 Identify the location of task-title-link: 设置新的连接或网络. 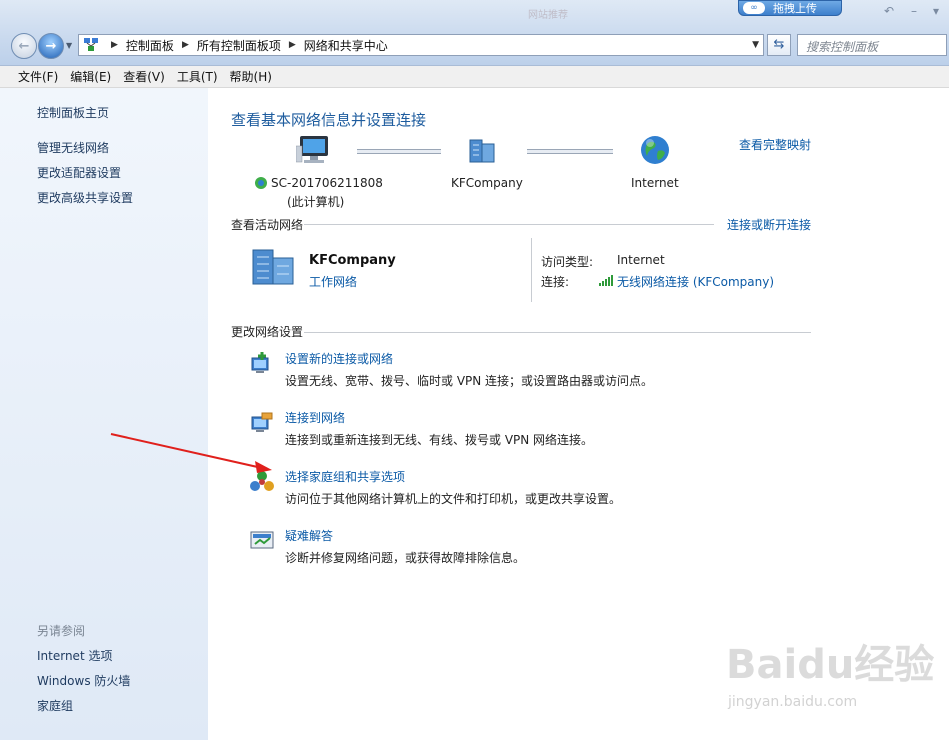
(339, 358).